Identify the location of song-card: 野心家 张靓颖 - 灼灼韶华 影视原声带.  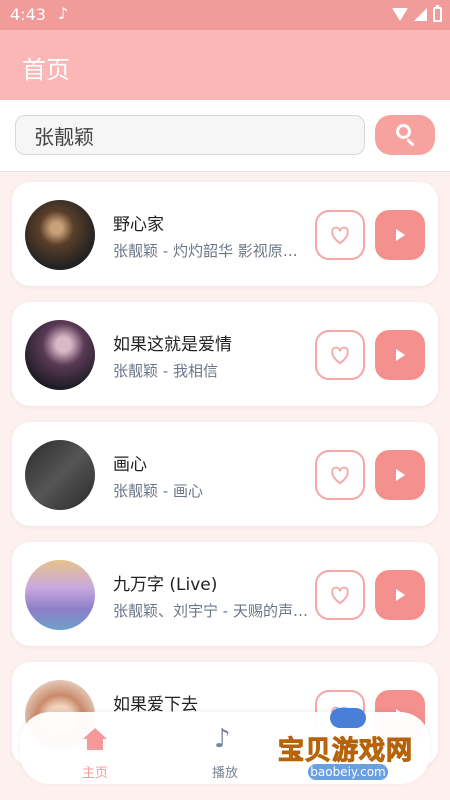
(225, 234).